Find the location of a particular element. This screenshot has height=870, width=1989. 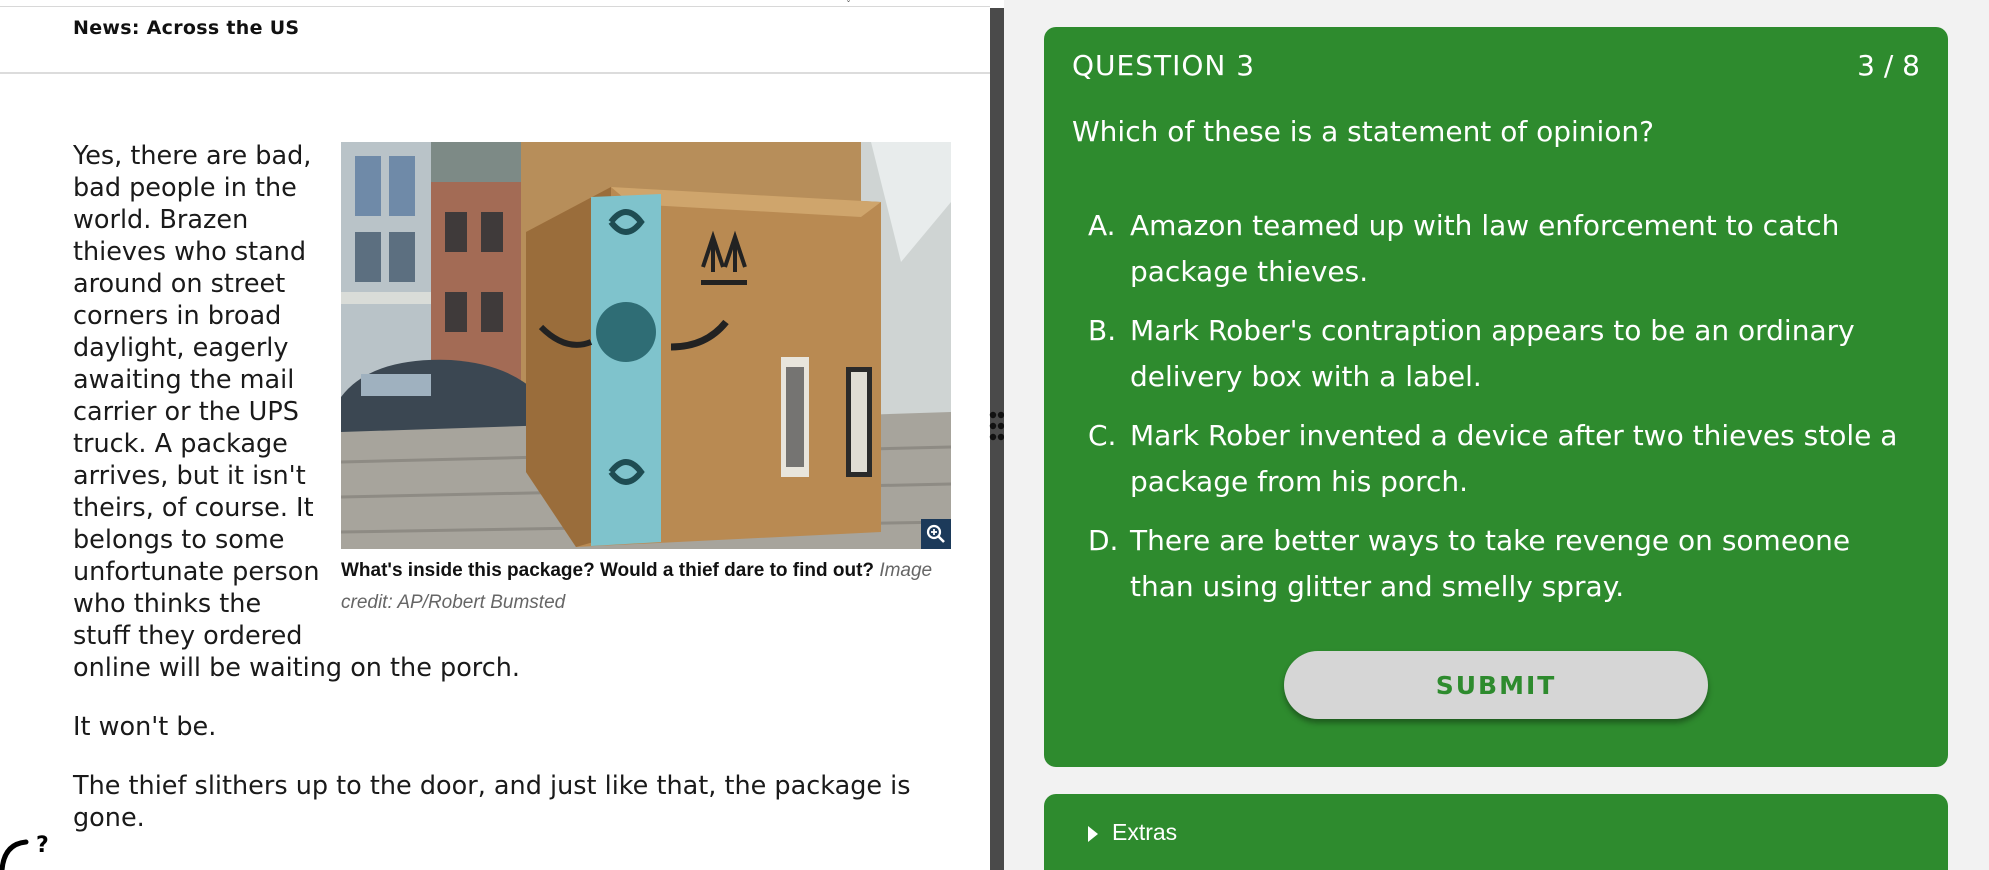

extras-toggle: Extras is located at coordinates (1496, 832).